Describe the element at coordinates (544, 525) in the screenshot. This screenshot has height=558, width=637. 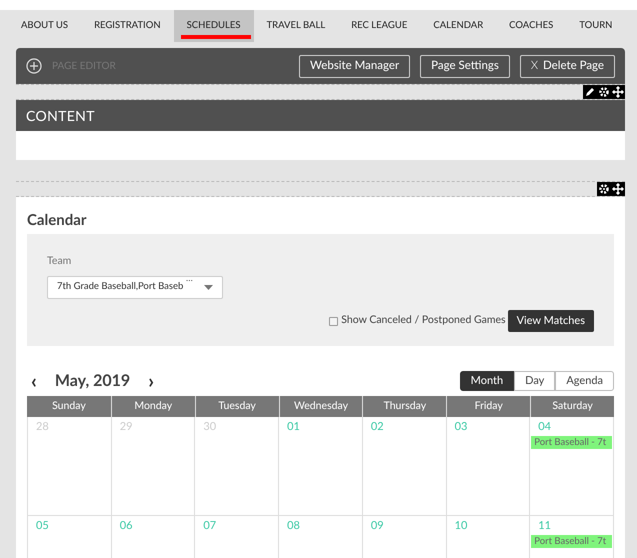
I see `day-number: 11` at that location.